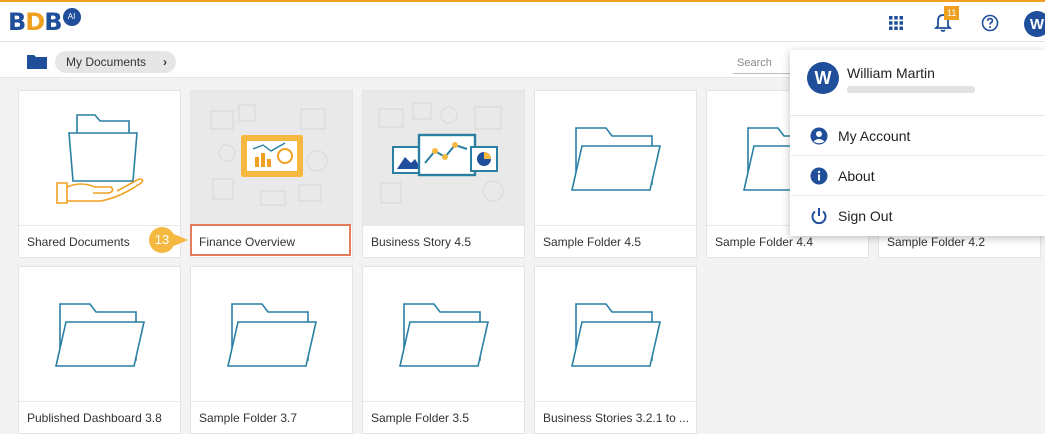 Image resolution: width=1045 pixels, height=434 pixels. What do you see at coordinates (522, 21) in the screenshot?
I see `top-bar: BDB AI 11 W` at bounding box center [522, 21].